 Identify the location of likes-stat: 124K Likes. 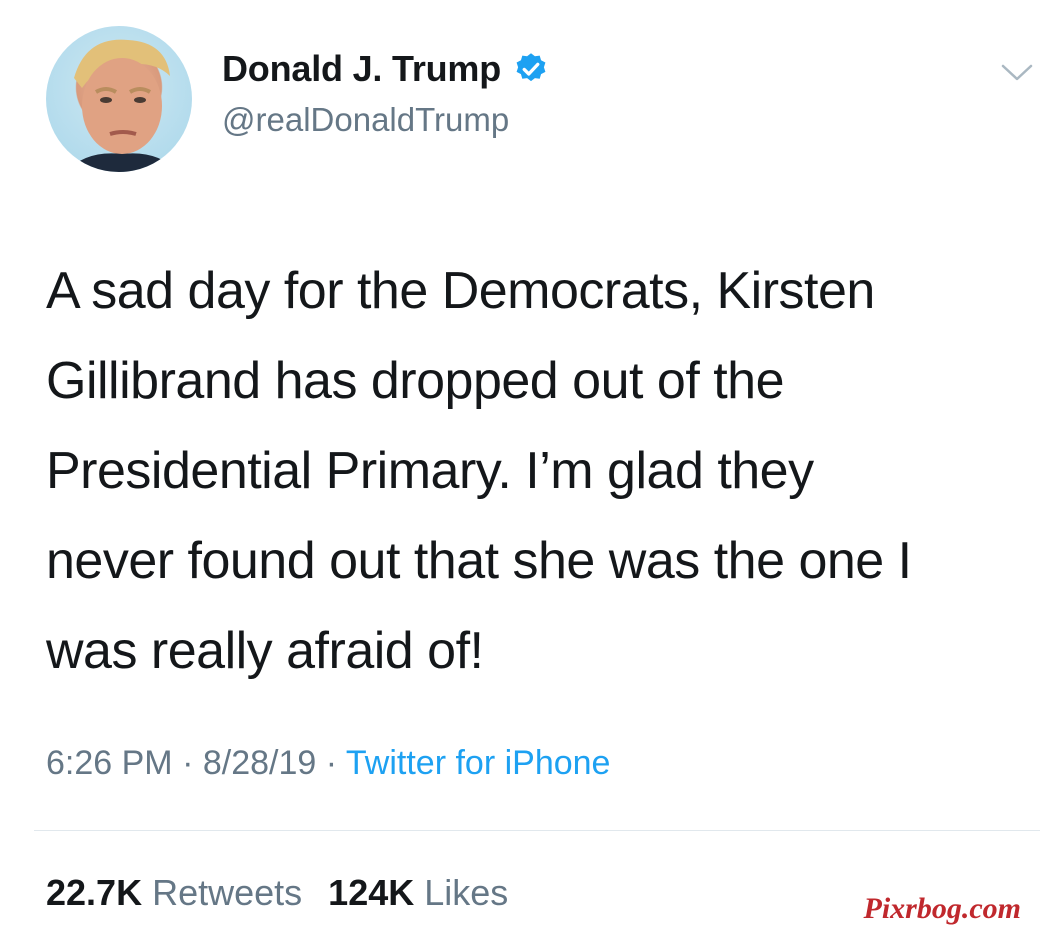
(418, 892).